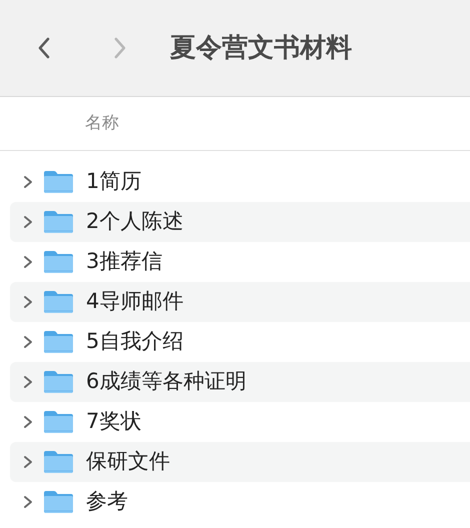  I want to click on folder-name: 参考, so click(107, 502).